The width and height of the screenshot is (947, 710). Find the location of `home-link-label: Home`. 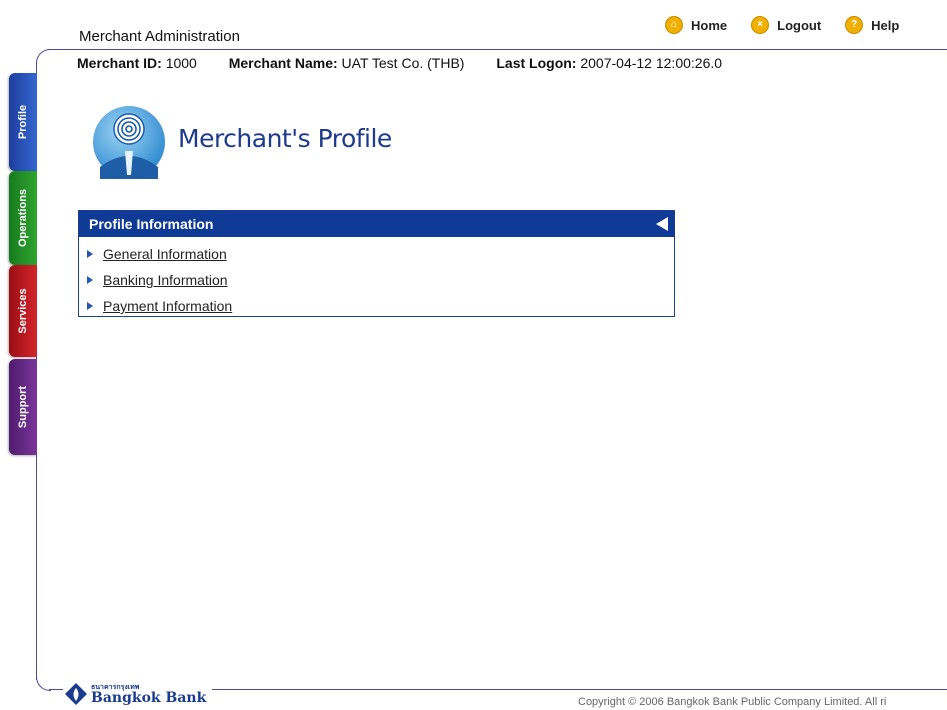

home-link-label: Home is located at coordinates (709, 25).